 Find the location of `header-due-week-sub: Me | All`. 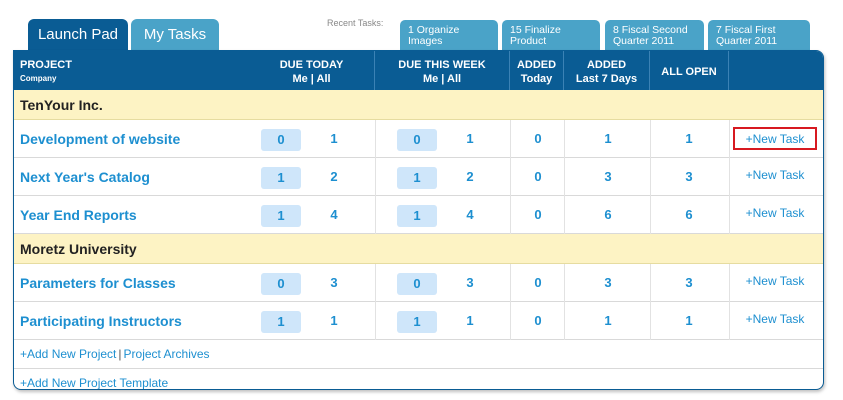

header-due-week-sub: Me | All is located at coordinates (442, 79).